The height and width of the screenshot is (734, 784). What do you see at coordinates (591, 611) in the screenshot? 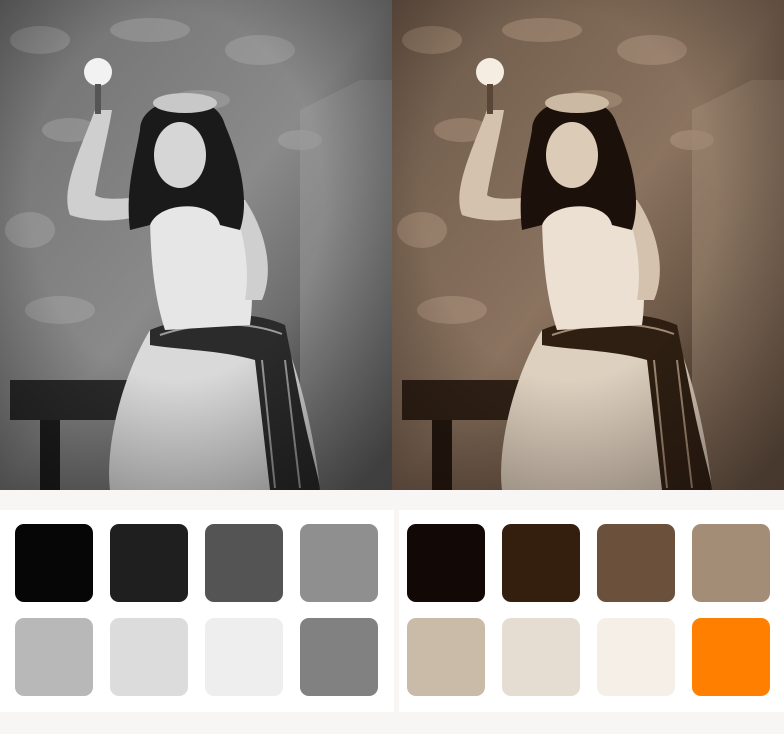
I see `sepia-palette` at bounding box center [591, 611].